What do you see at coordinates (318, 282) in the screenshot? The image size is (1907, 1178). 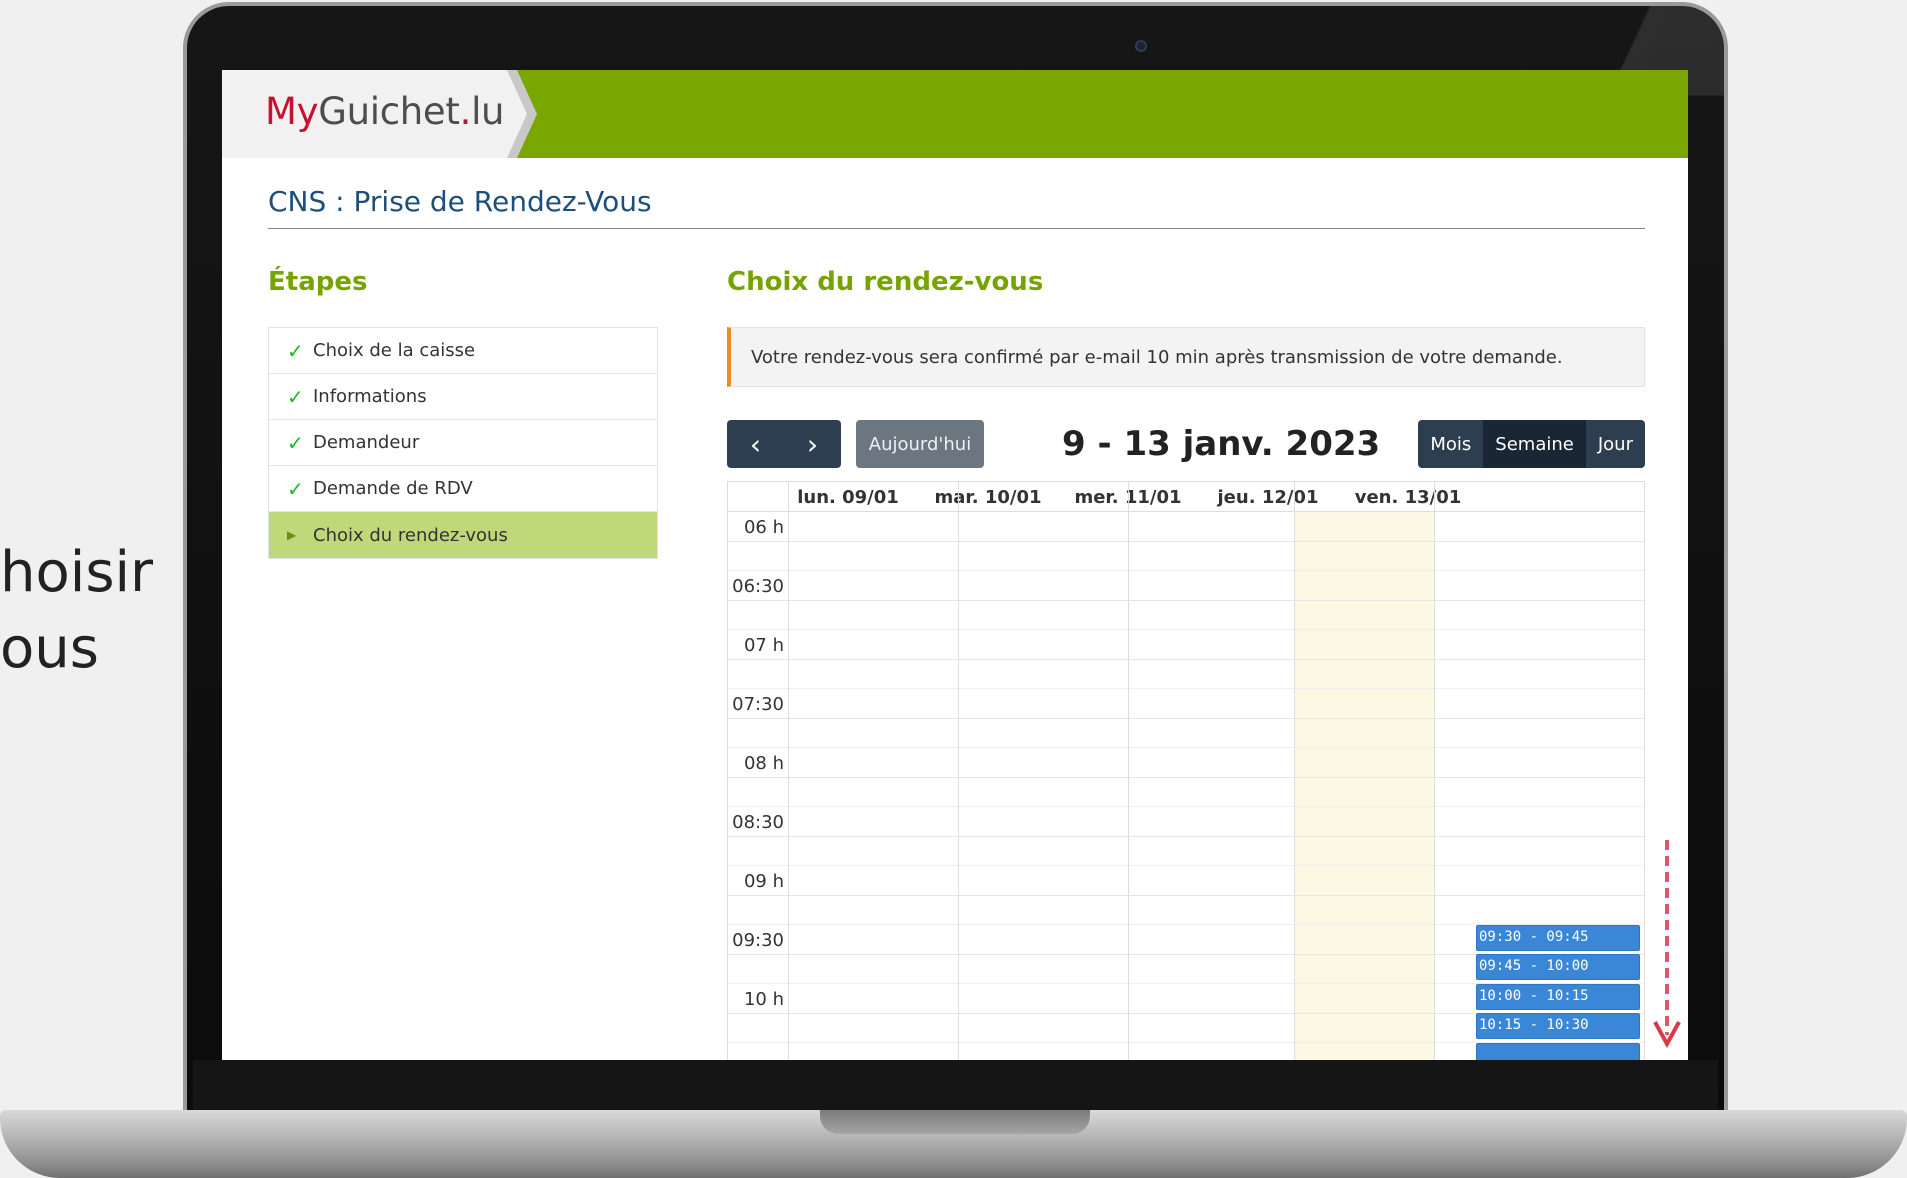 I see `steps-heading: Étapes` at bounding box center [318, 282].